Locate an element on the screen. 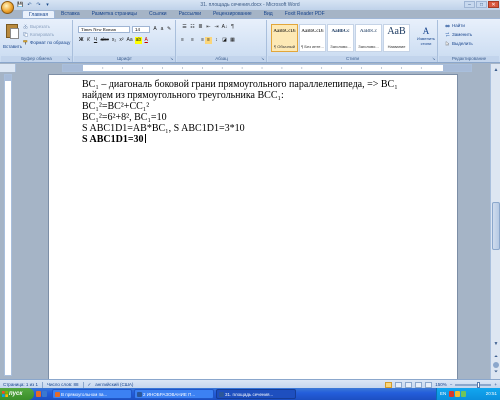 This screenshot has height=400, width=500. start-button: пуск is located at coordinates (17, 394).